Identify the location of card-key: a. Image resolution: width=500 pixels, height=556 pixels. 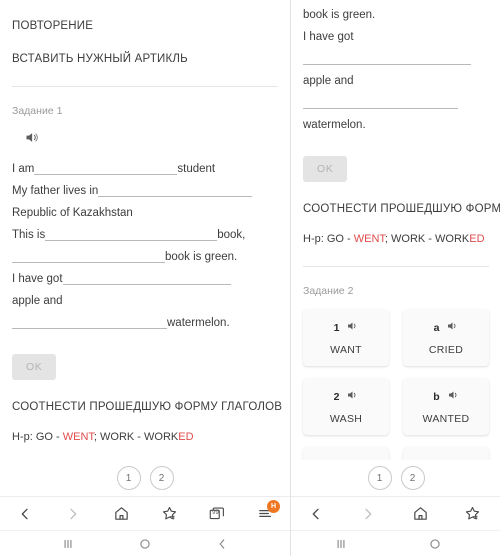
(436, 328).